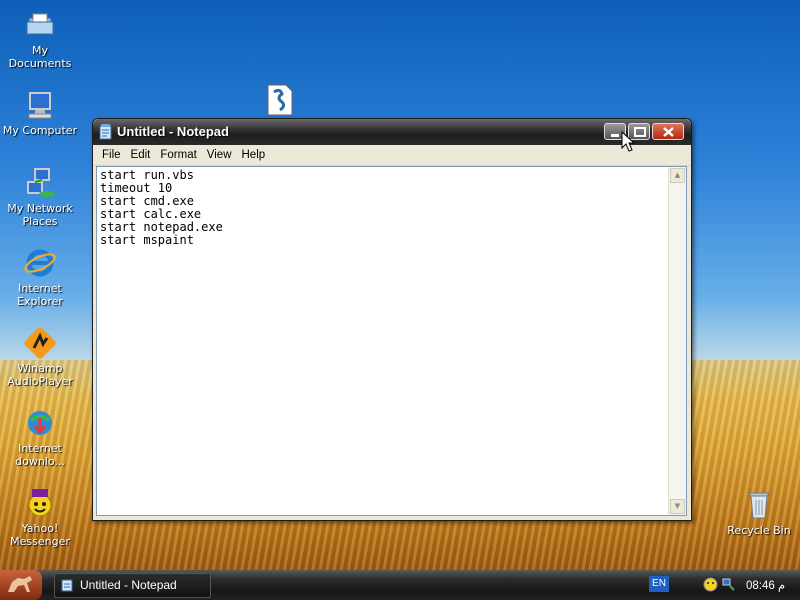 The height and width of the screenshot is (603, 800). What do you see at coordinates (128, 585) in the screenshot?
I see `taskbar-button-label: Untitled - Notepad` at bounding box center [128, 585].